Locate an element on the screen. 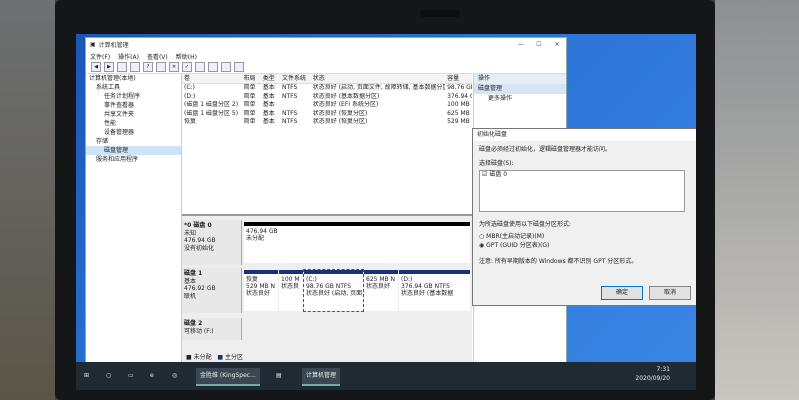  partition-recovery: 恢复 529 MB N 状态良好 is located at coordinates (261, 290).